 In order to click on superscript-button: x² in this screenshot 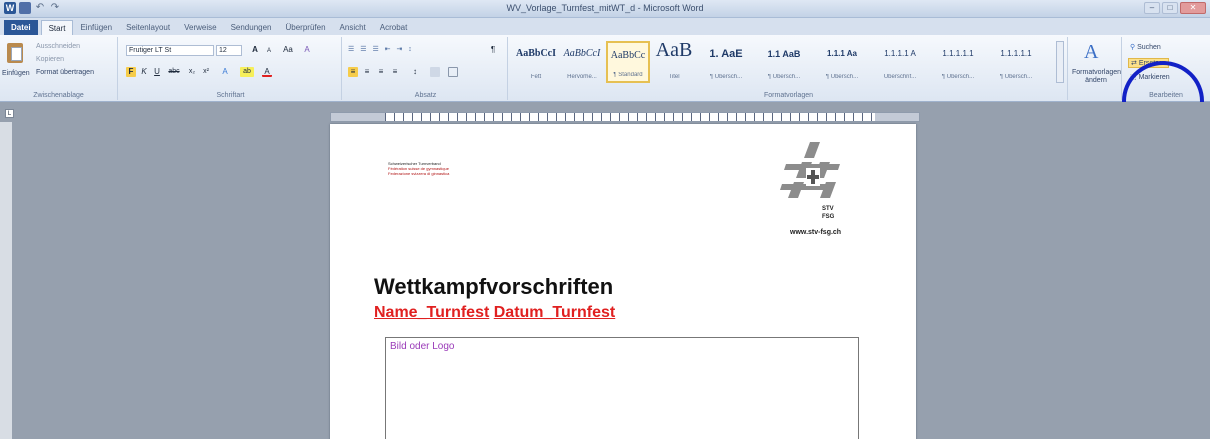, I will do `click(206, 72)`.